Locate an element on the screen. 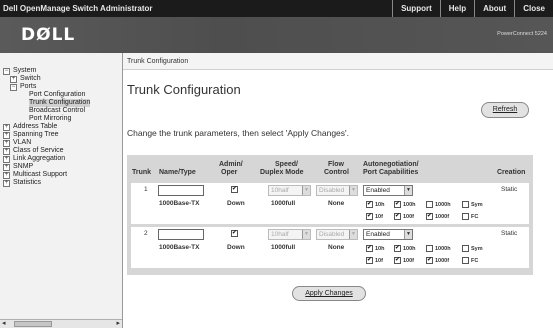 The width and height of the screenshot is (553, 328). header-control: Control is located at coordinates (336, 172).